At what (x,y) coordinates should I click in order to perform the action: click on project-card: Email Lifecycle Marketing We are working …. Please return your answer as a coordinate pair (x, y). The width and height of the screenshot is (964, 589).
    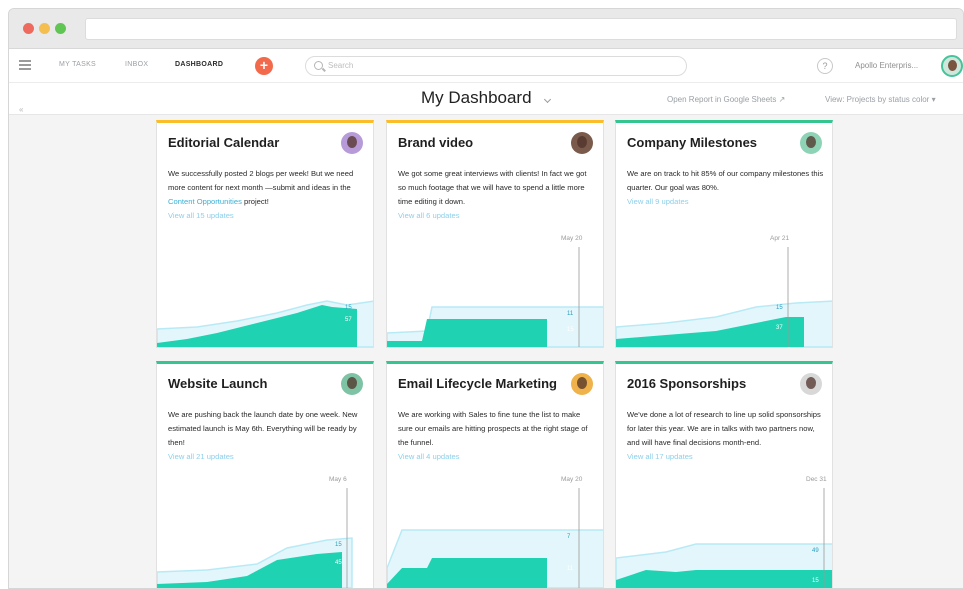
    Looking at the image, I should click on (495, 474).